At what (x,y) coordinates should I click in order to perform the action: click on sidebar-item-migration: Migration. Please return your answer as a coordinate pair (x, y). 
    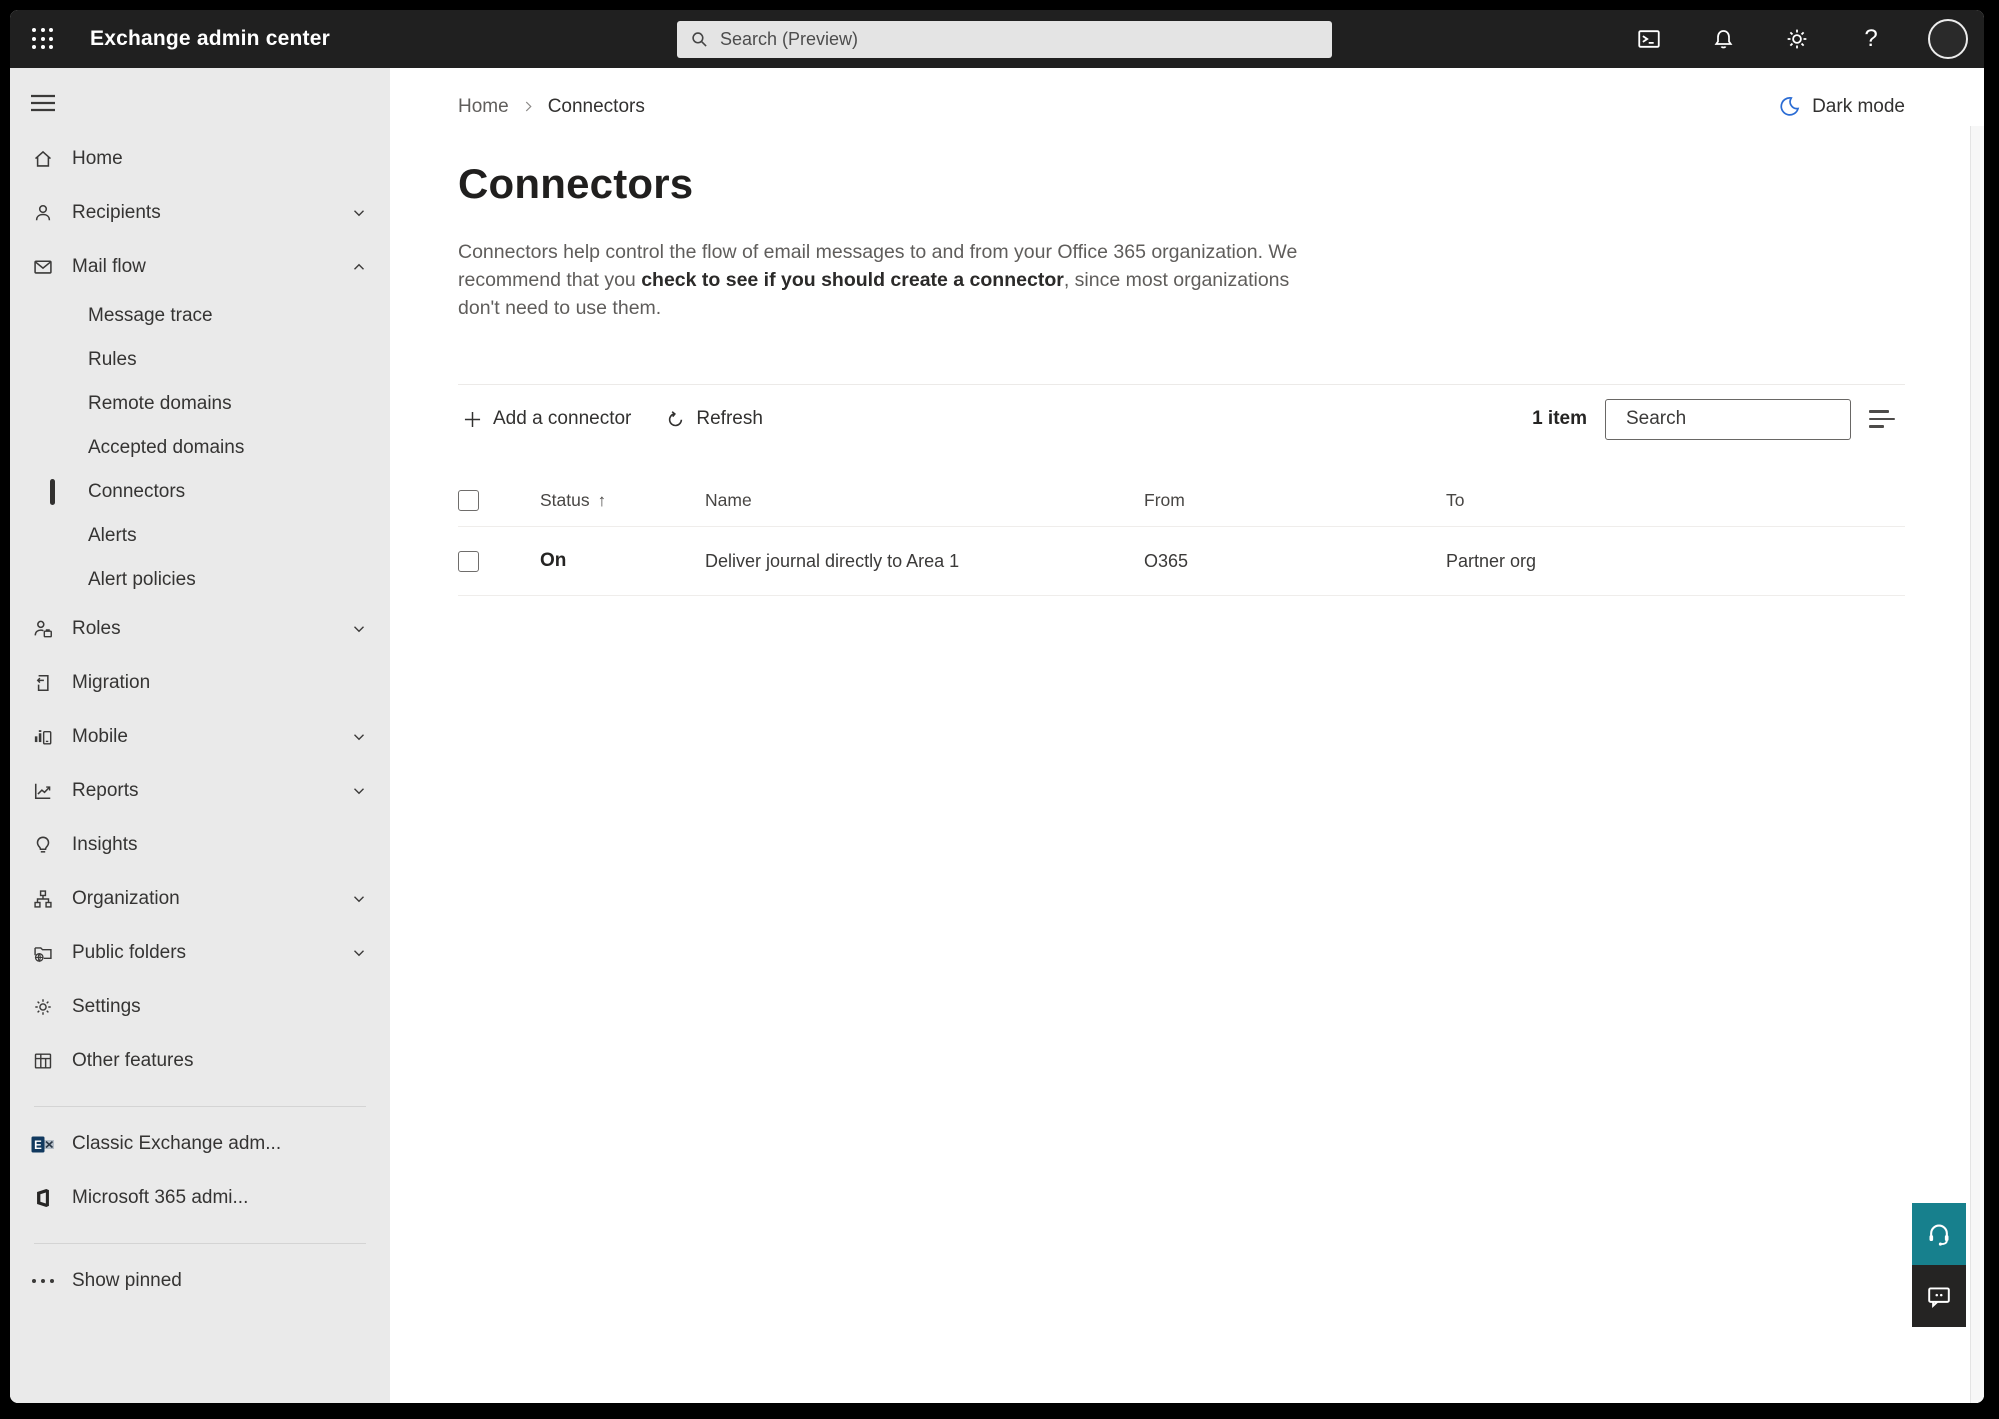
    Looking at the image, I should click on (200, 683).